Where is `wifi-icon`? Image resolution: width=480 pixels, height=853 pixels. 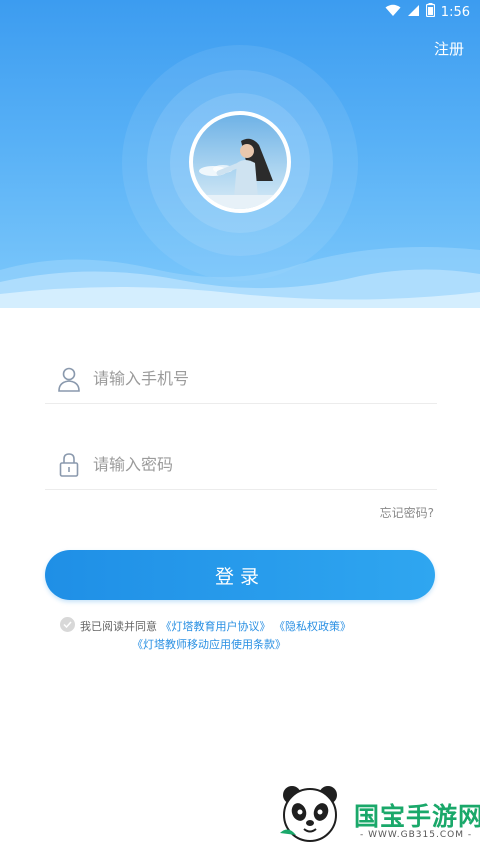 wifi-icon is located at coordinates (393, 12).